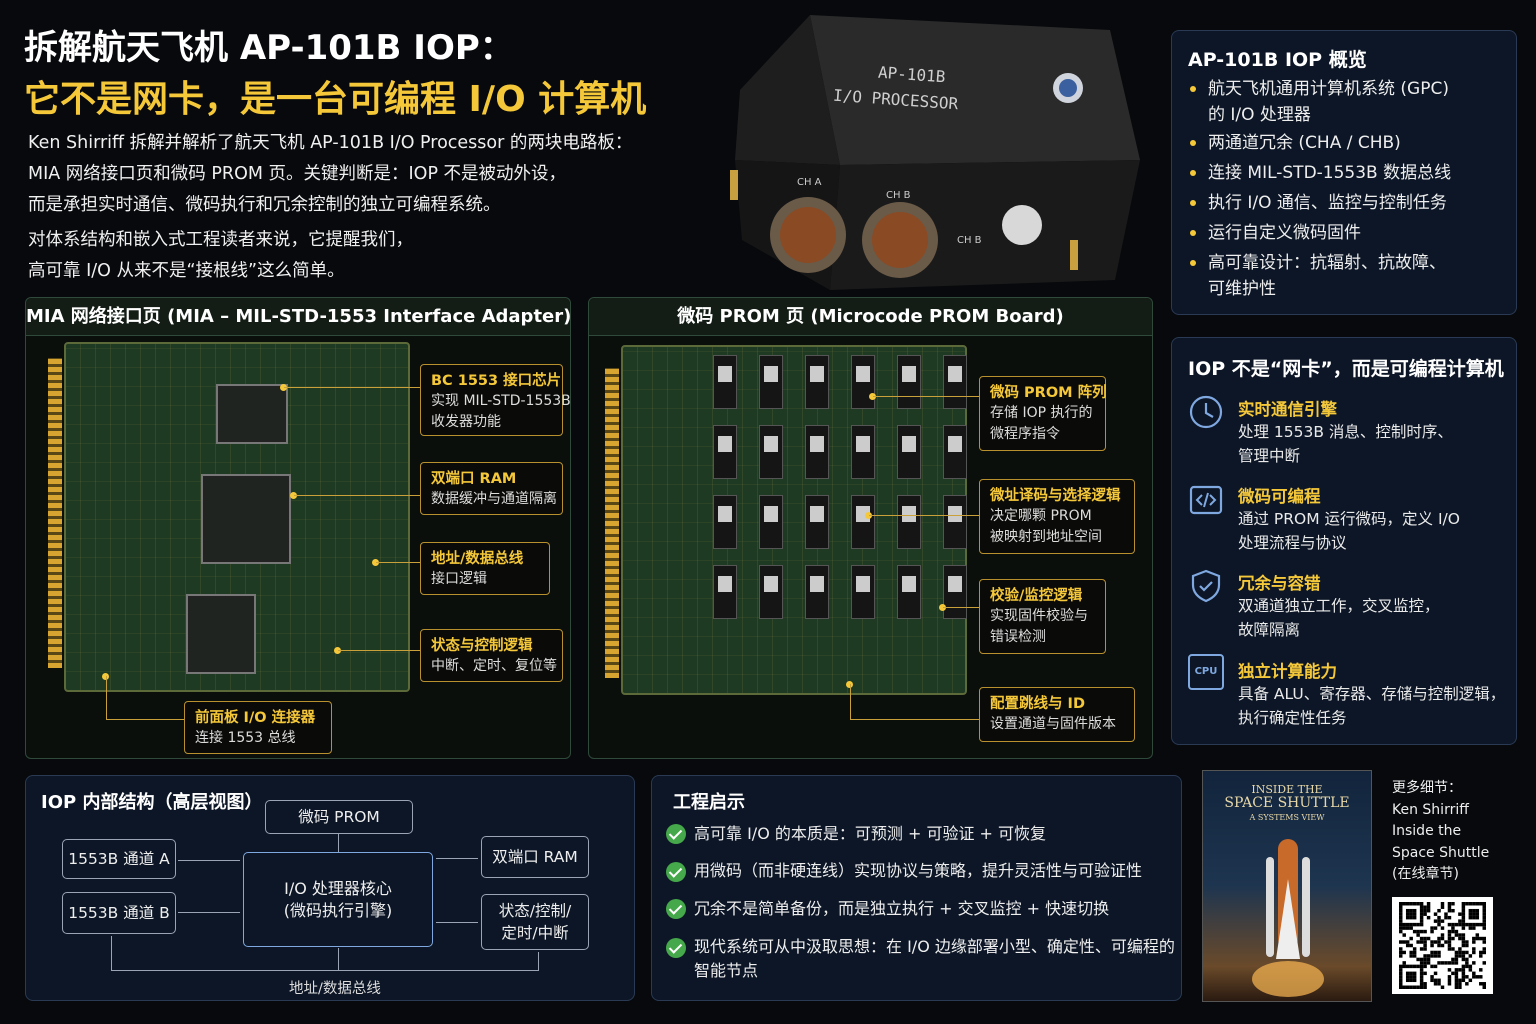 The height and width of the screenshot is (1024, 1536). I want to click on callout-status-control: 状态与控制逻辑 中断、定时、复位等, so click(491, 655).